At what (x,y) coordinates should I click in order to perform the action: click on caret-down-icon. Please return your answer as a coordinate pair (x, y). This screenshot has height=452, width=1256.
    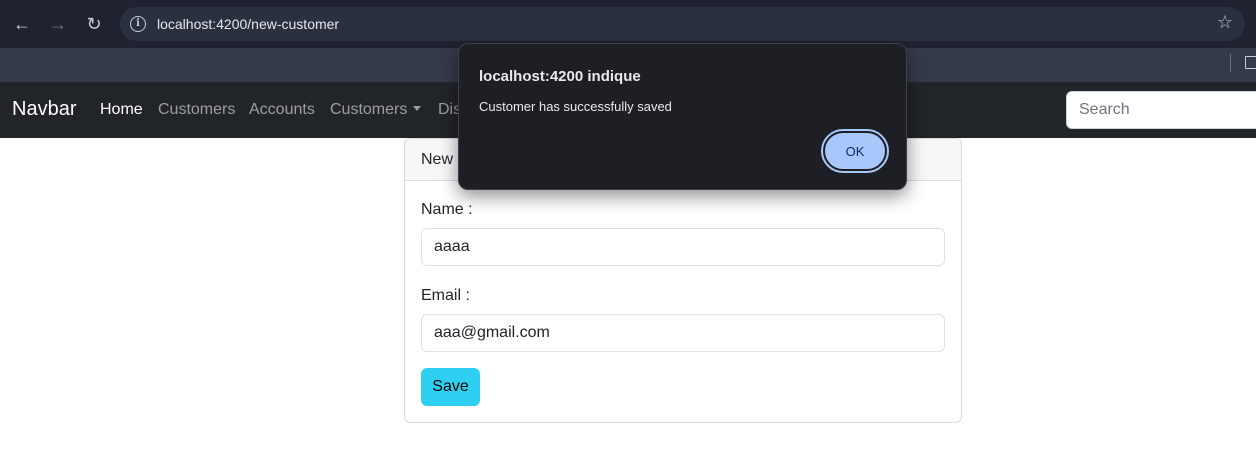
    Looking at the image, I should click on (417, 108).